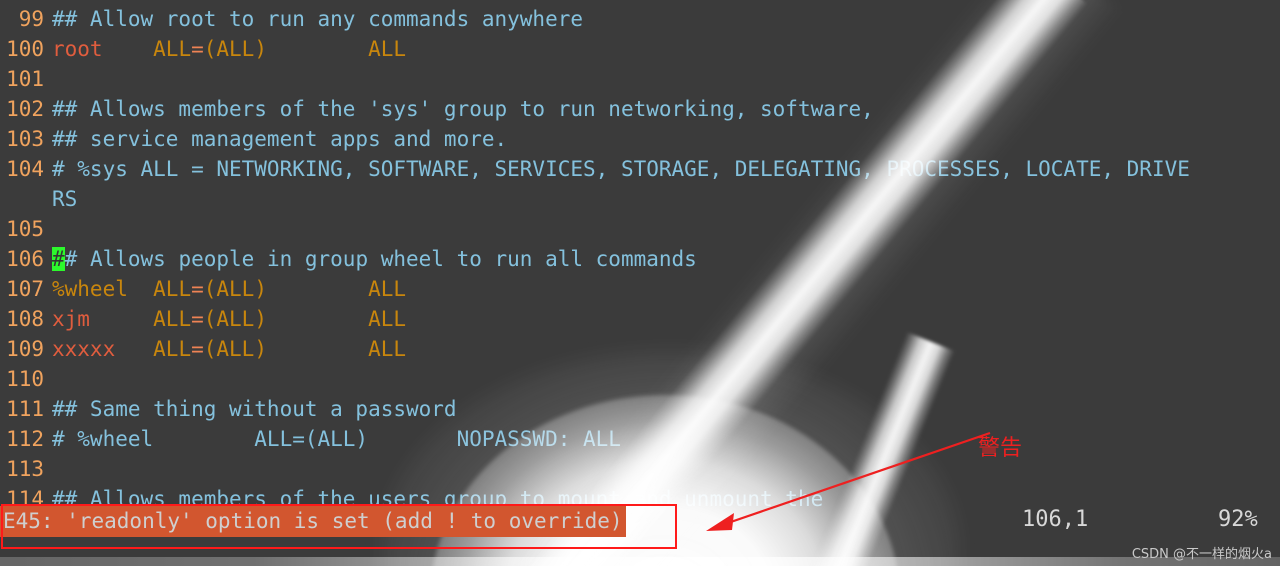 This screenshot has width=1280, height=566. Describe the element at coordinates (640, 469) in the screenshot. I see `editor-line: 113` at that location.